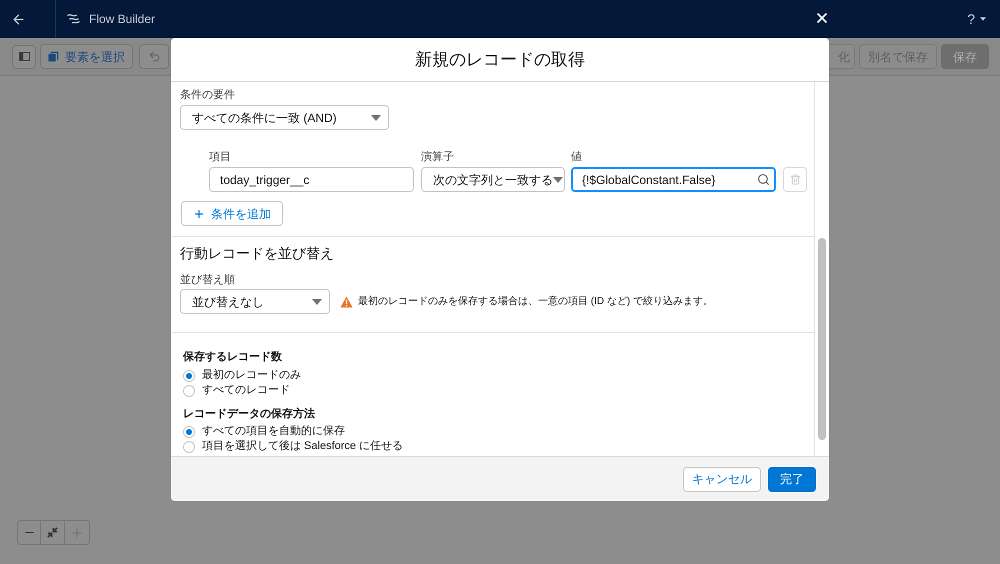  I want to click on stacked-squares-icon, so click(53, 56).